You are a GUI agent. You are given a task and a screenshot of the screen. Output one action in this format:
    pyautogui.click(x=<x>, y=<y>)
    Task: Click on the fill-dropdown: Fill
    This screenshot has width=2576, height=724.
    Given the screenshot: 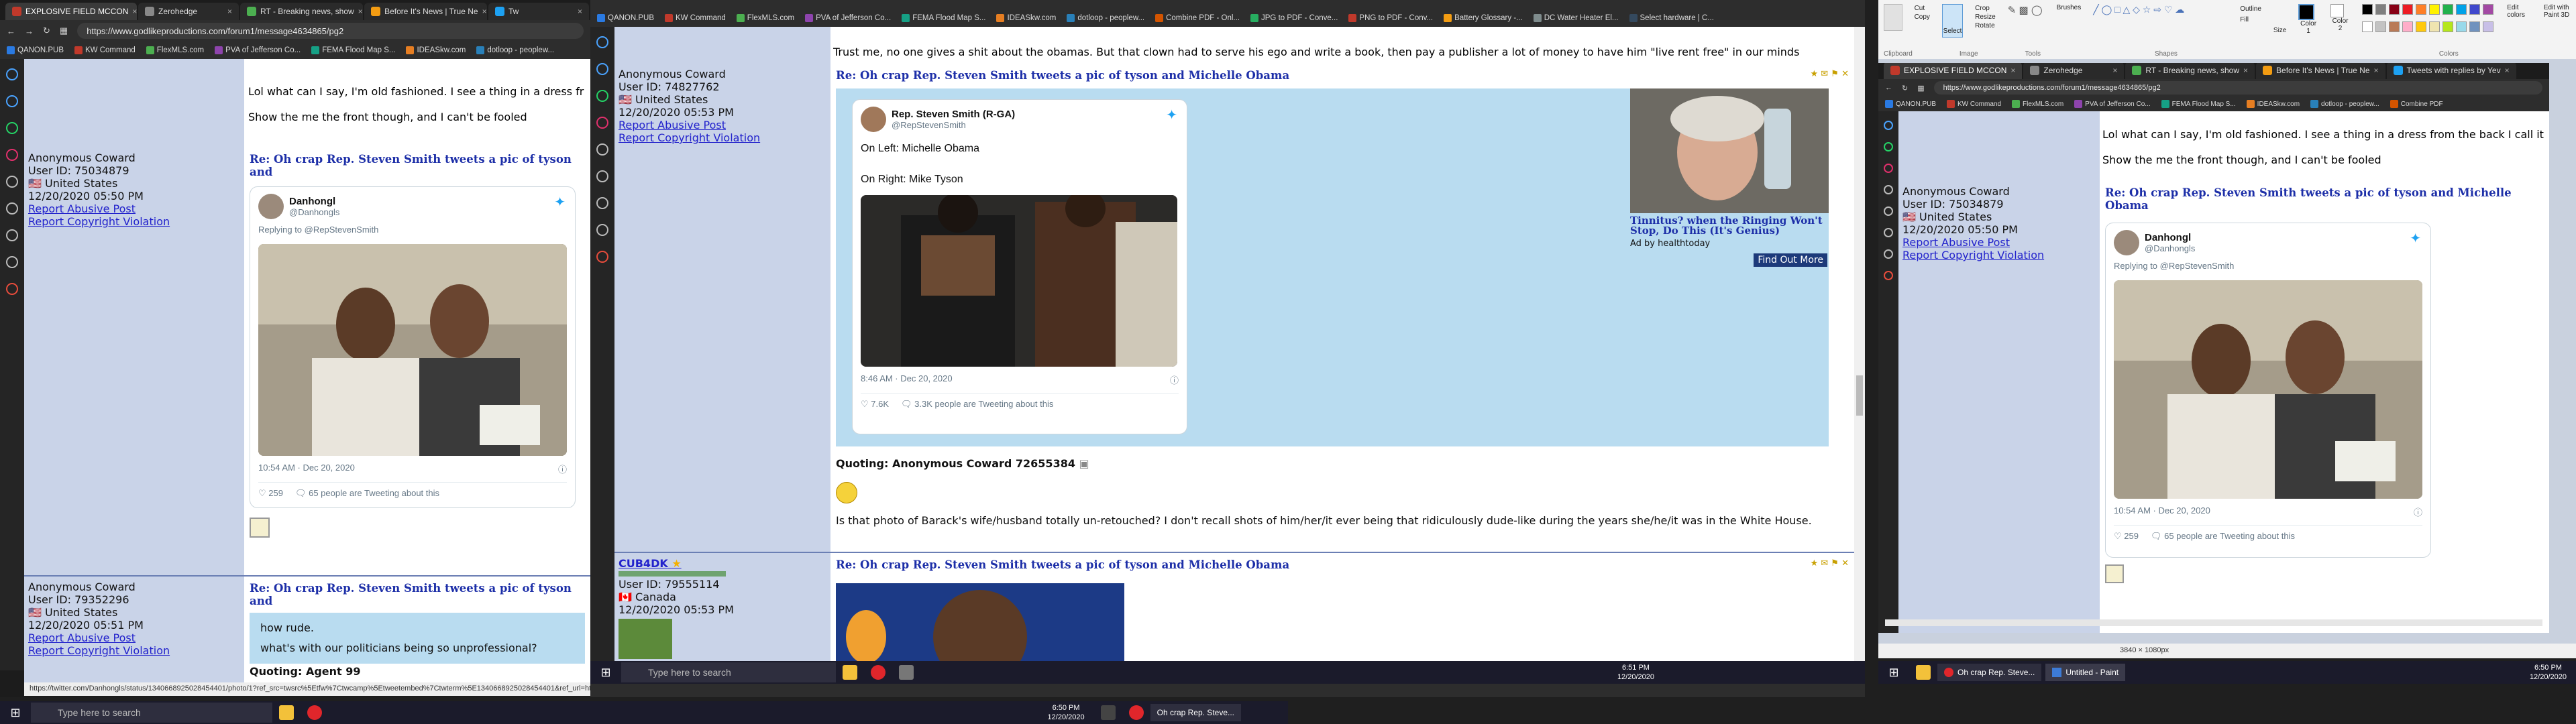 What is the action you would take?
    pyautogui.click(x=2250, y=20)
    